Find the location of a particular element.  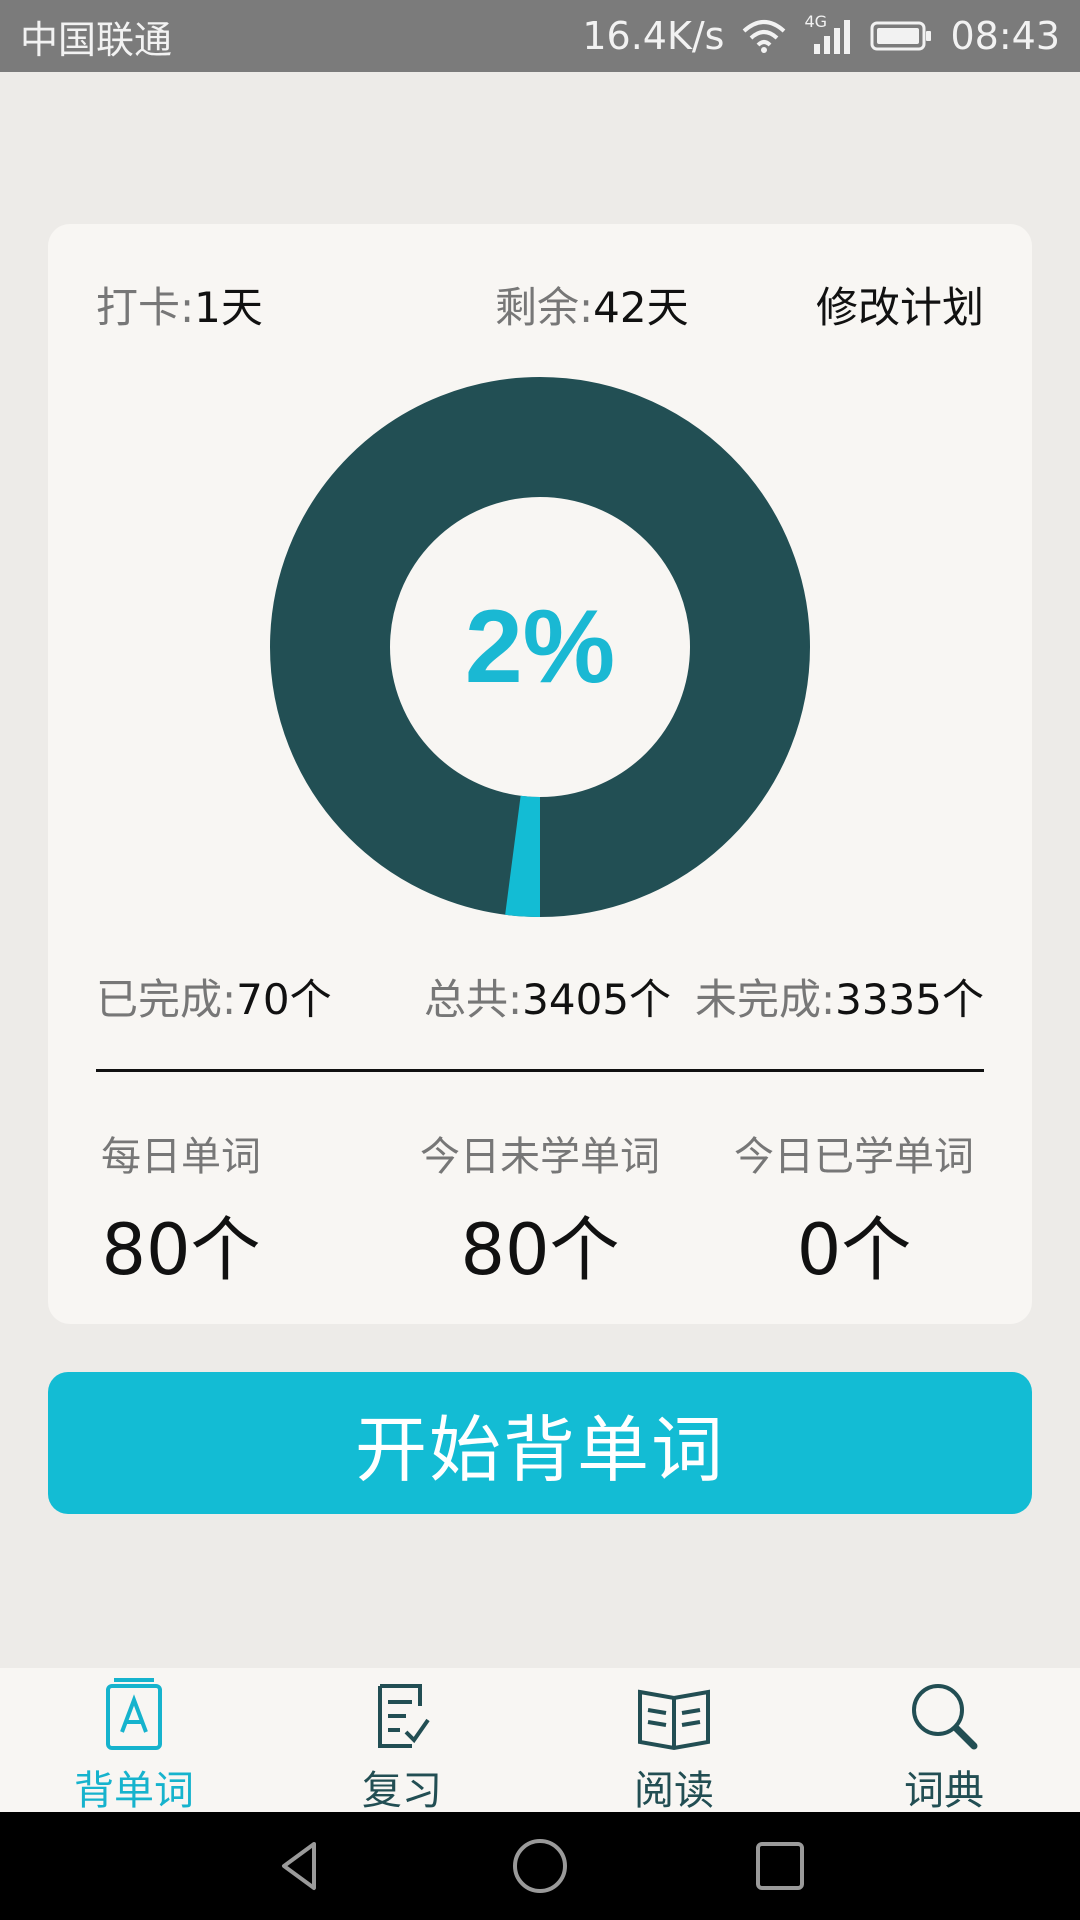

checkin-days: 打卡:1天 is located at coordinates (179, 307).